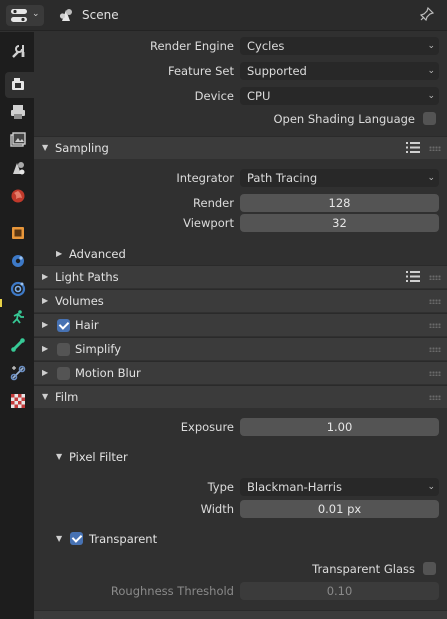 This screenshot has height=619, width=447. I want to click on device-dropdown: CPU ⌄, so click(339, 96).